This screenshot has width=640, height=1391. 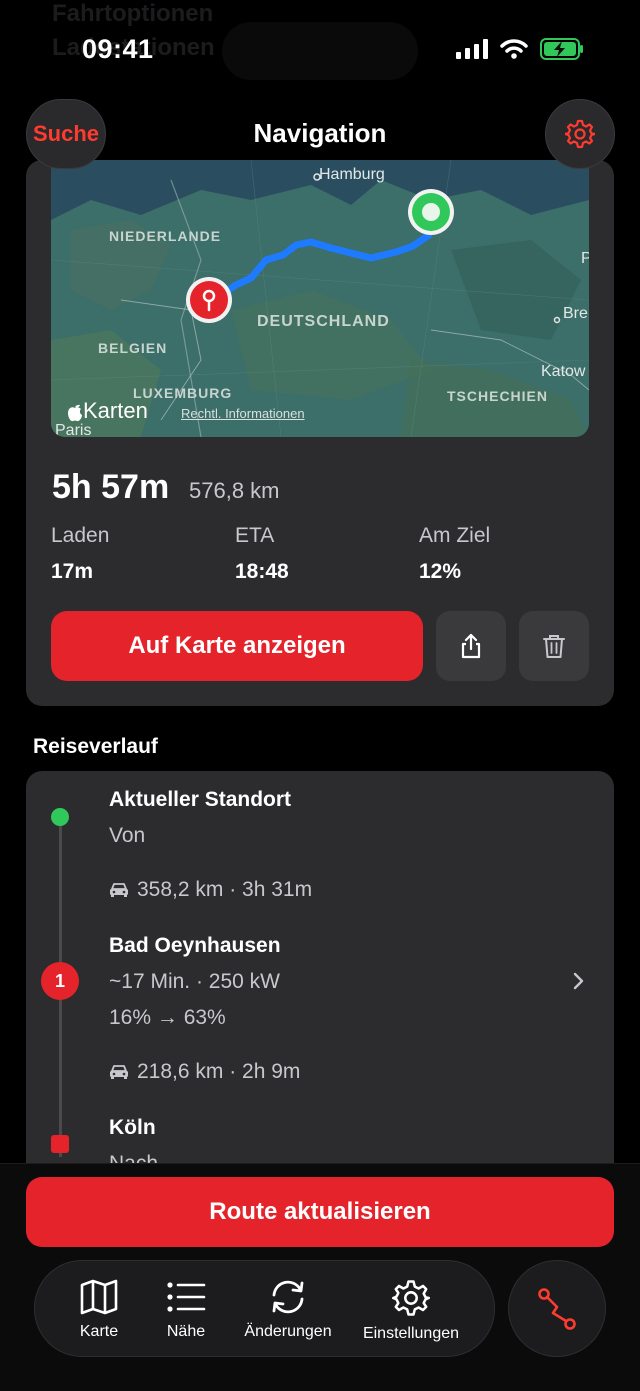 What do you see at coordinates (440, 571) in the screenshot?
I see `stat-arrival-soc-value: 12%` at bounding box center [440, 571].